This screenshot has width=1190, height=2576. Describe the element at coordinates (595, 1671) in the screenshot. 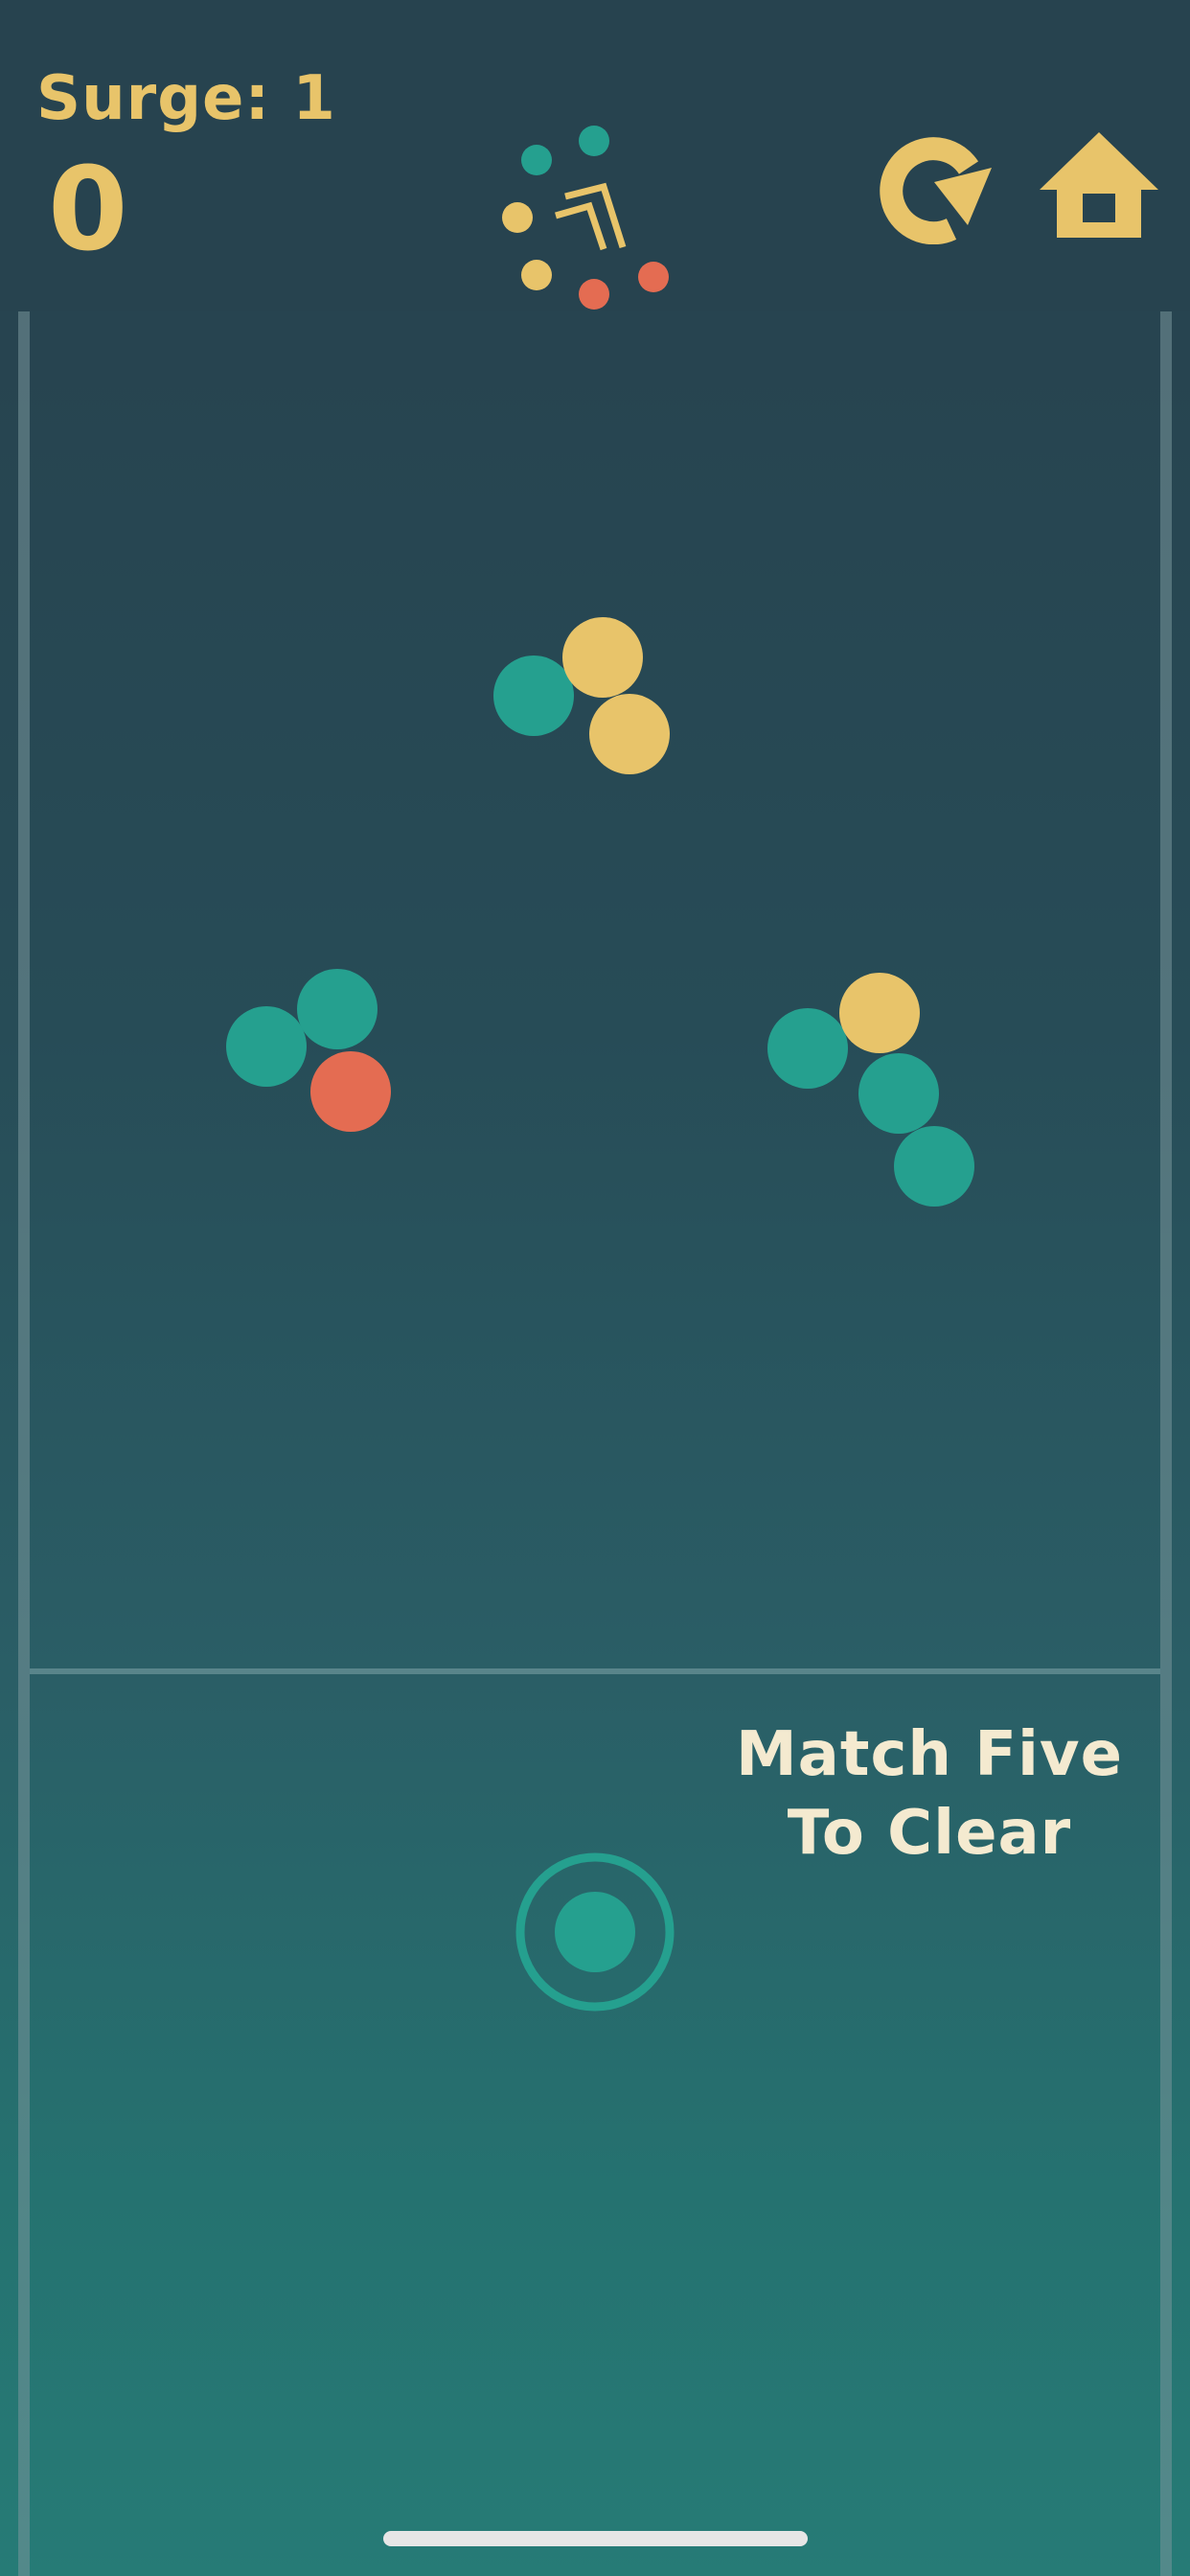

I see `launch-zone-divider` at that location.